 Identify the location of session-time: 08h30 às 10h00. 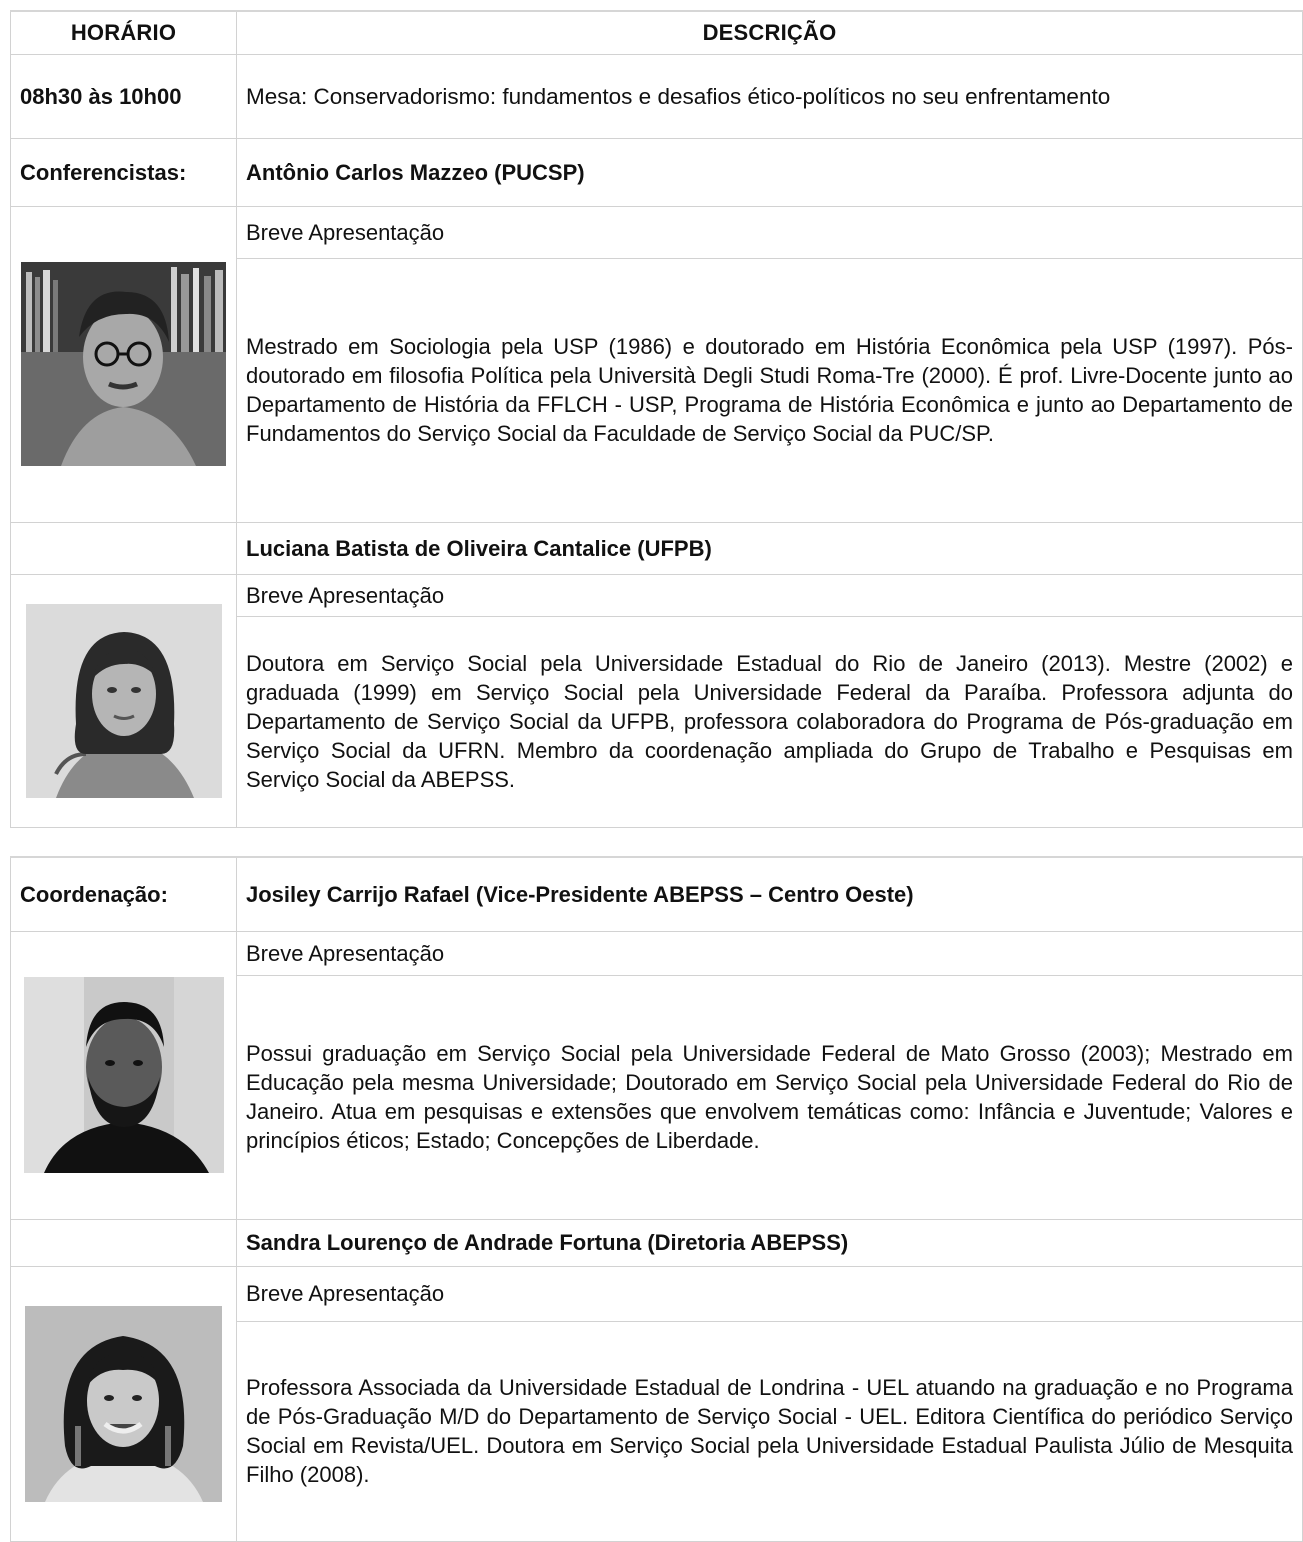
(123, 96).